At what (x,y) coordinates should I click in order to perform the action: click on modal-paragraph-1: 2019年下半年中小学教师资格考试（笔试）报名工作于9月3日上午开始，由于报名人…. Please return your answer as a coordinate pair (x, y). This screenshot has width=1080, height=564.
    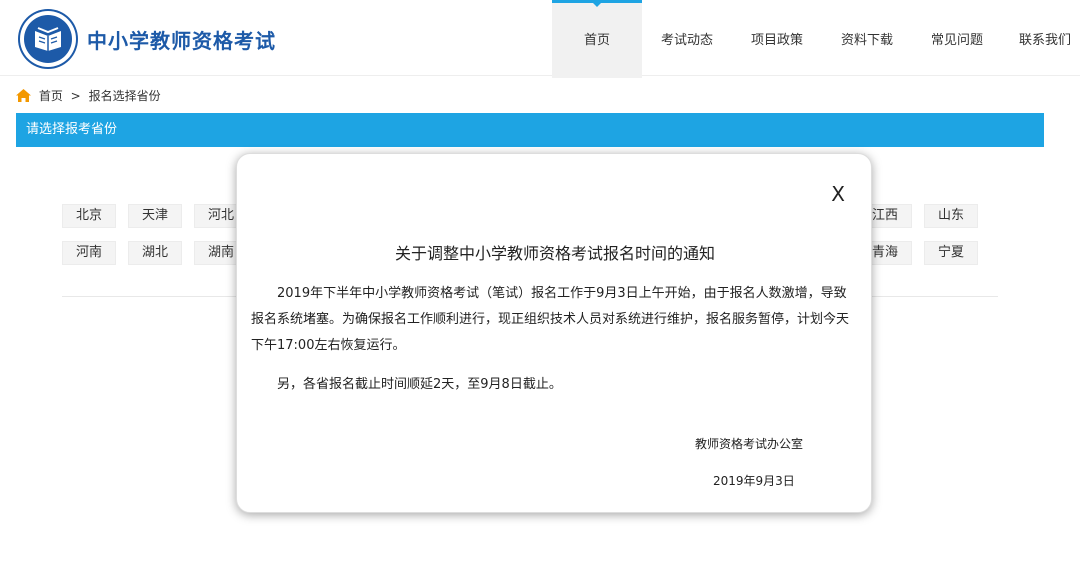
    Looking at the image, I should click on (550, 319).